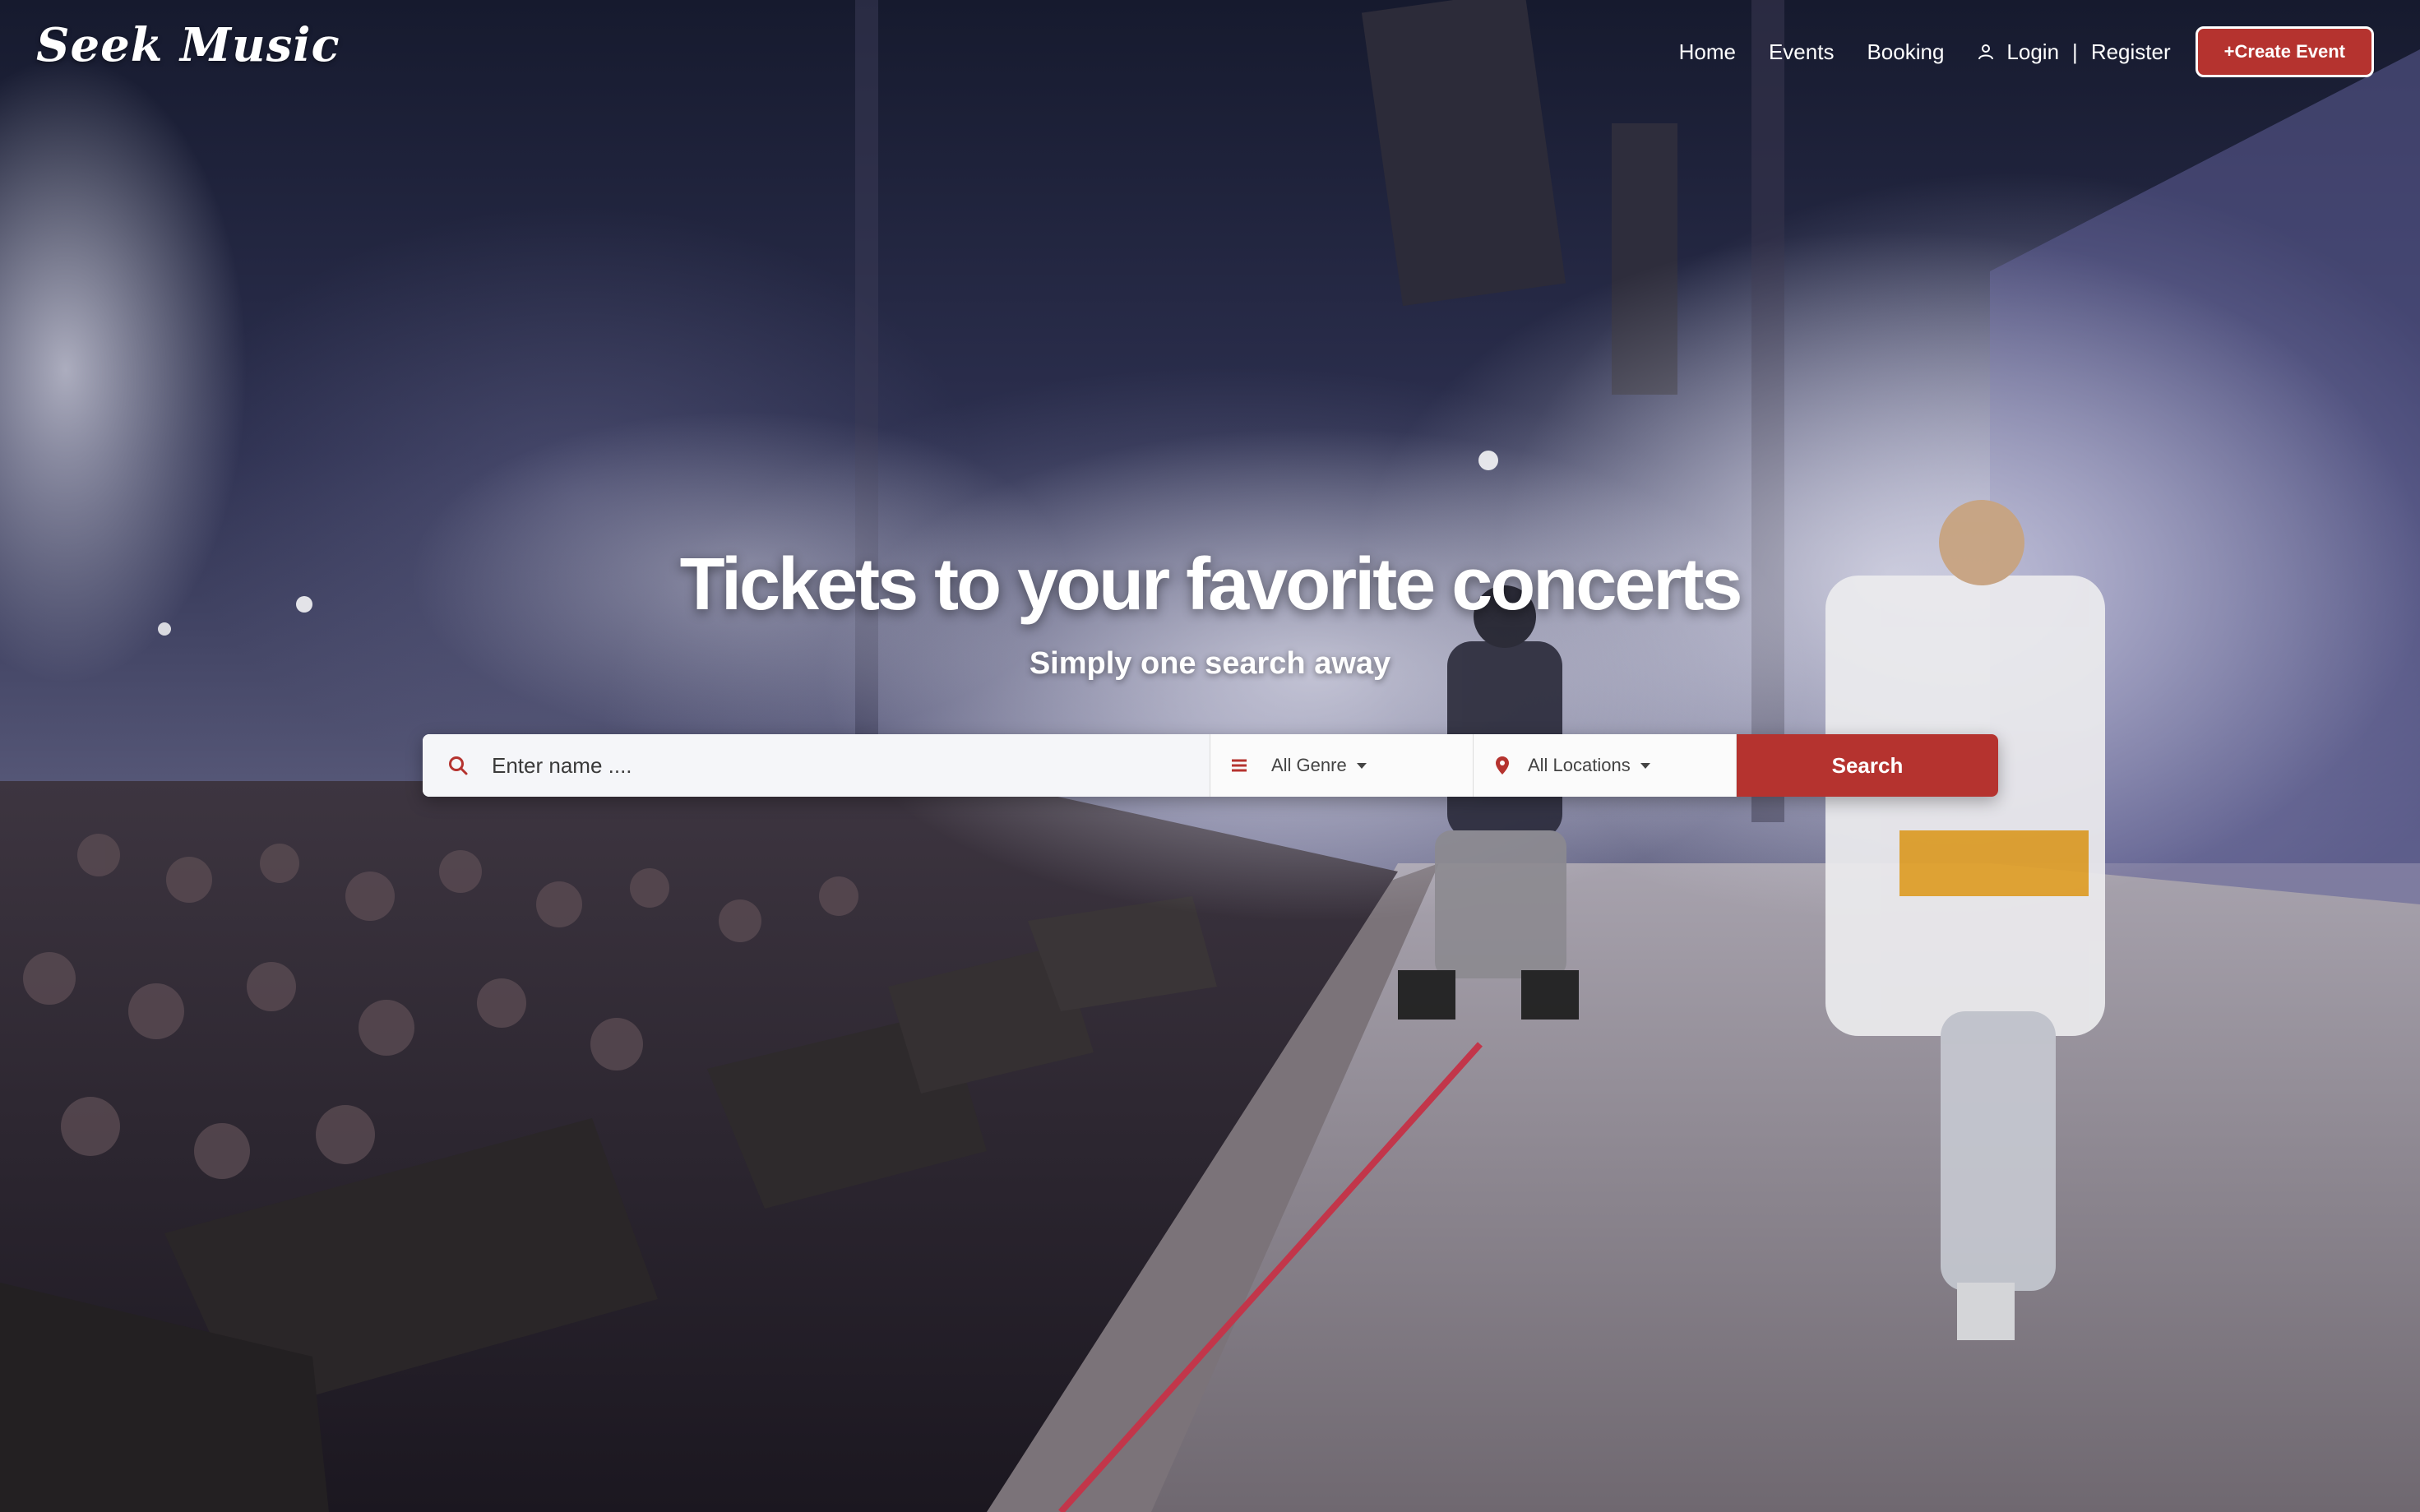 The height and width of the screenshot is (1512, 2420). I want to click on event-search-form: All Genre All Locations Search, so click(1210, 765).